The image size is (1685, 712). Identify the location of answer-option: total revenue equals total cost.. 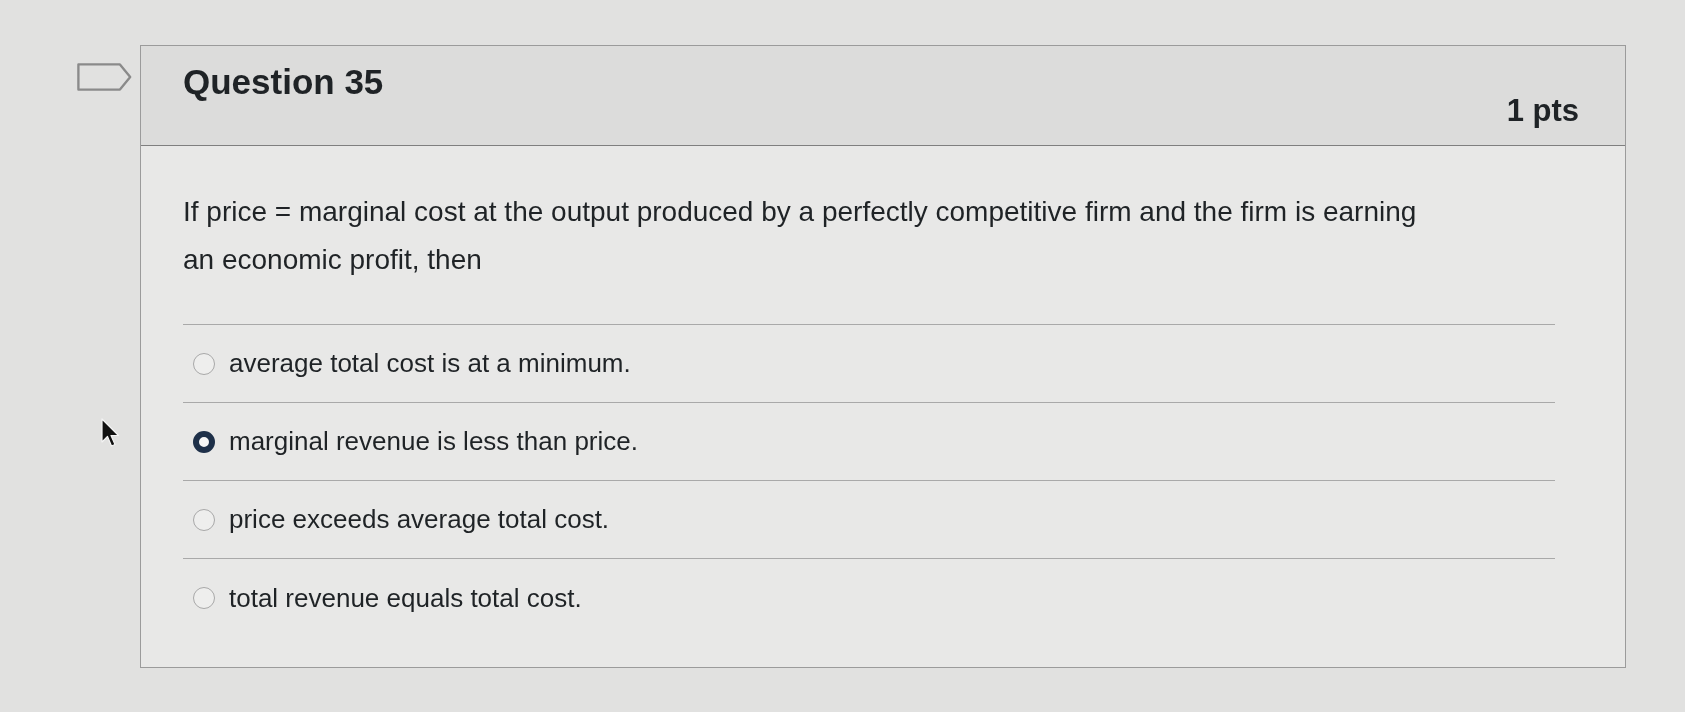
(405, 598).